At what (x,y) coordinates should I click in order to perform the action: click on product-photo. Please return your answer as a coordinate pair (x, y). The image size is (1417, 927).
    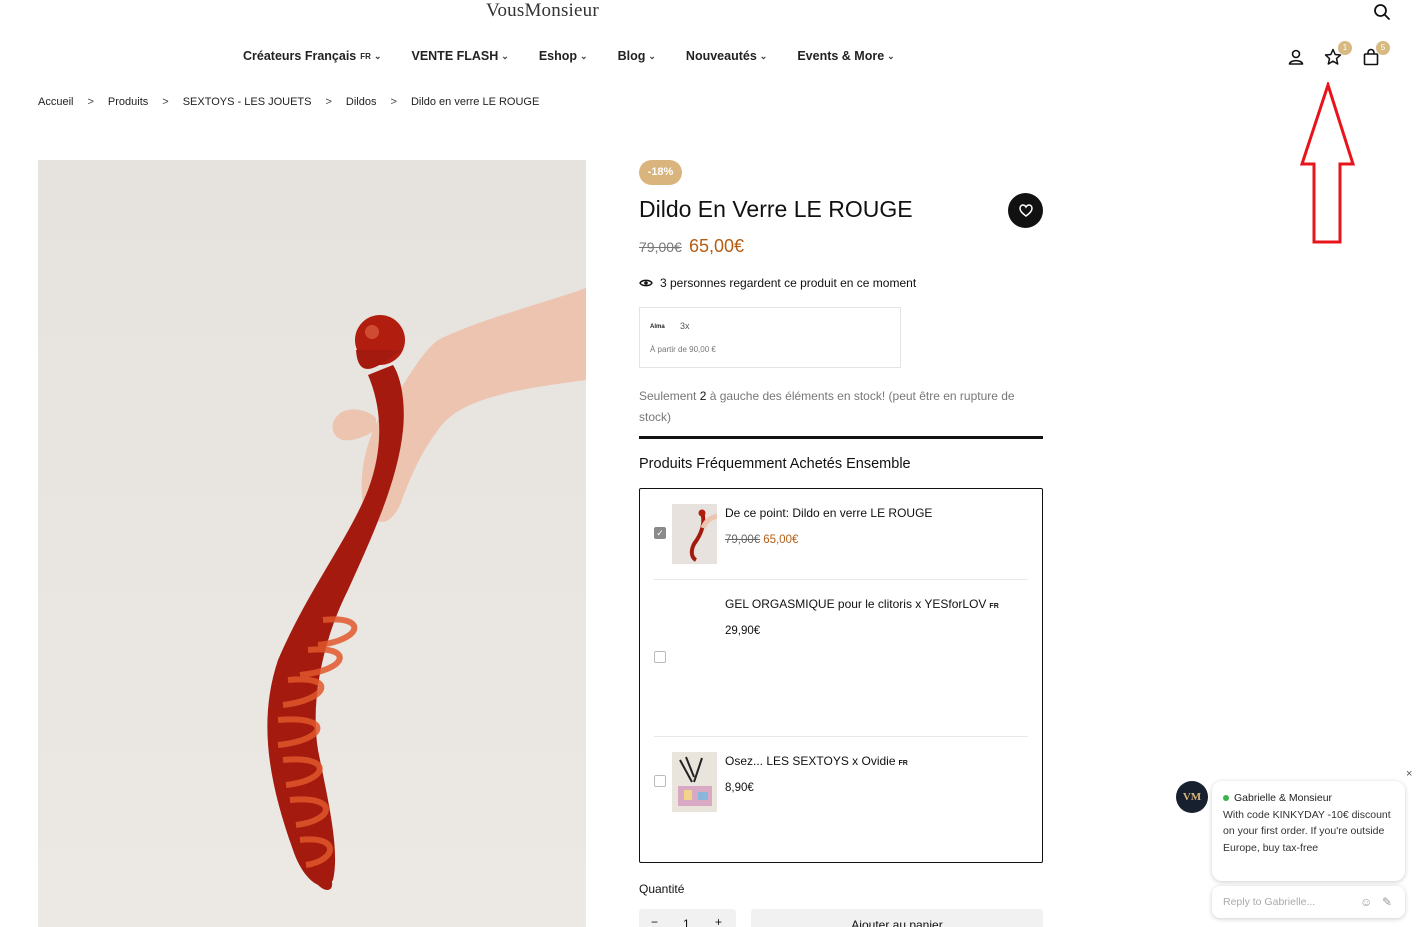
    Looking at the image, I should click on (426, 589).